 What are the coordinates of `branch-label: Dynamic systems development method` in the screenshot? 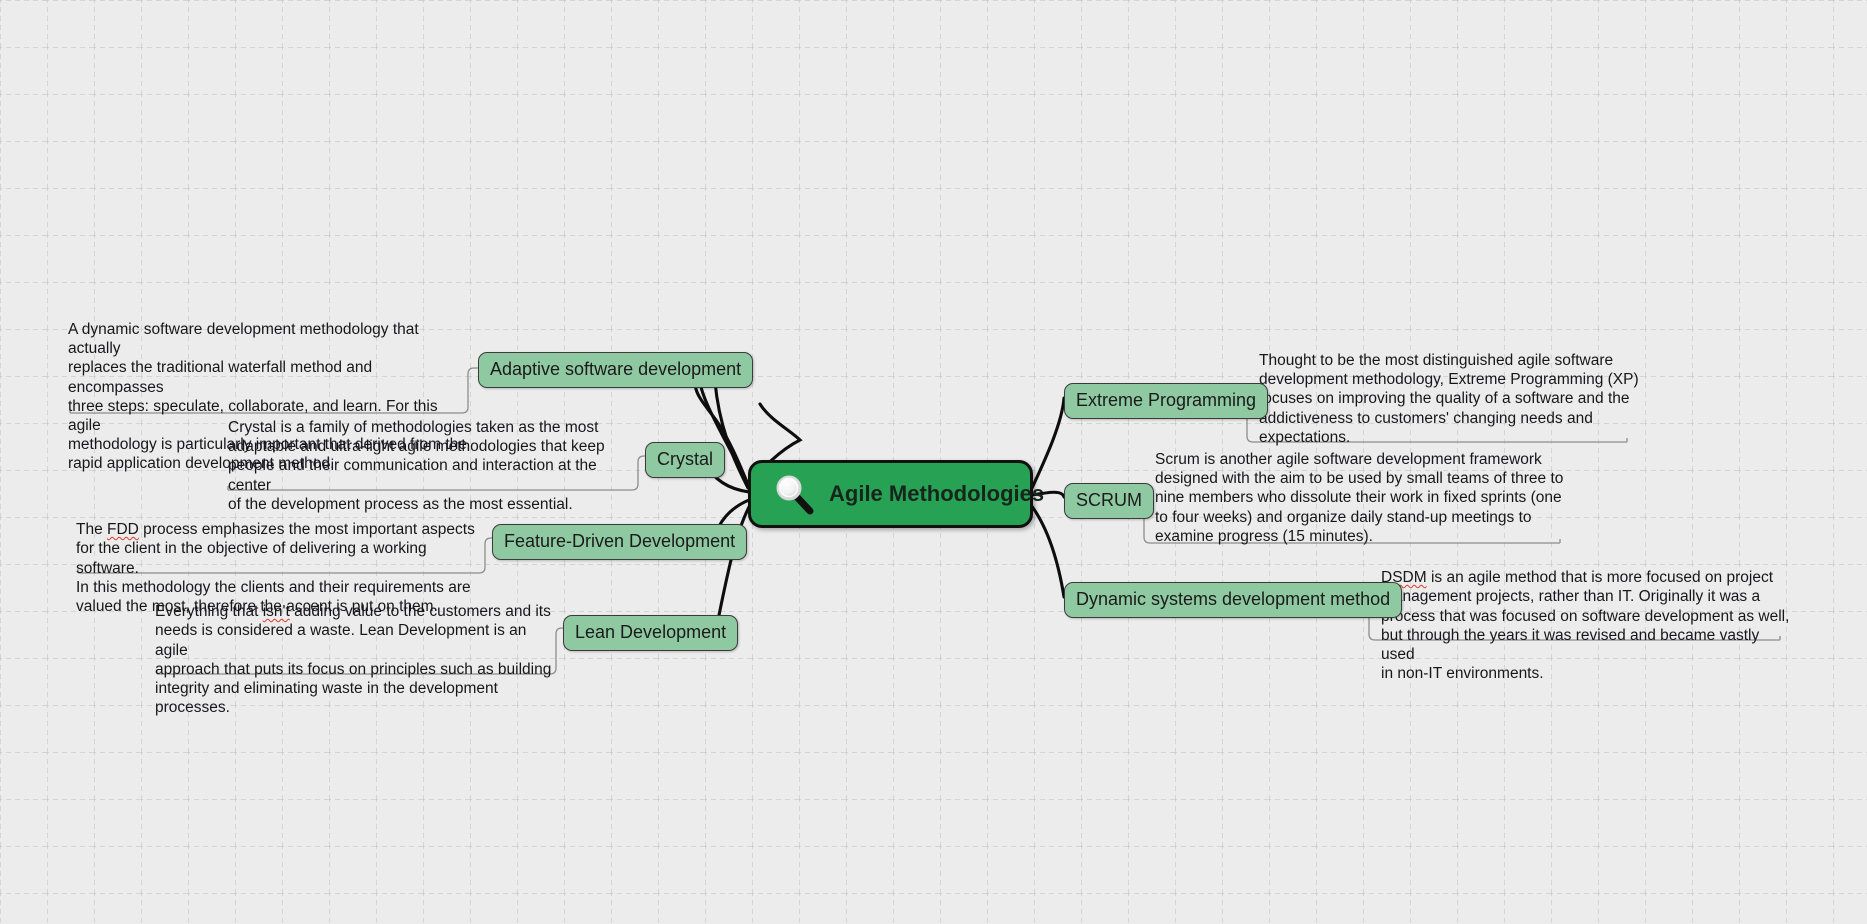 It's located at (1233, 599).